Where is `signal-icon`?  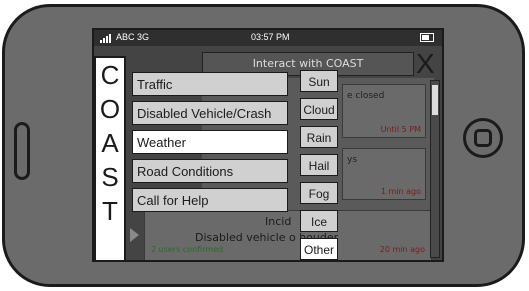 signal-icon is located at coordinates (106, 38).